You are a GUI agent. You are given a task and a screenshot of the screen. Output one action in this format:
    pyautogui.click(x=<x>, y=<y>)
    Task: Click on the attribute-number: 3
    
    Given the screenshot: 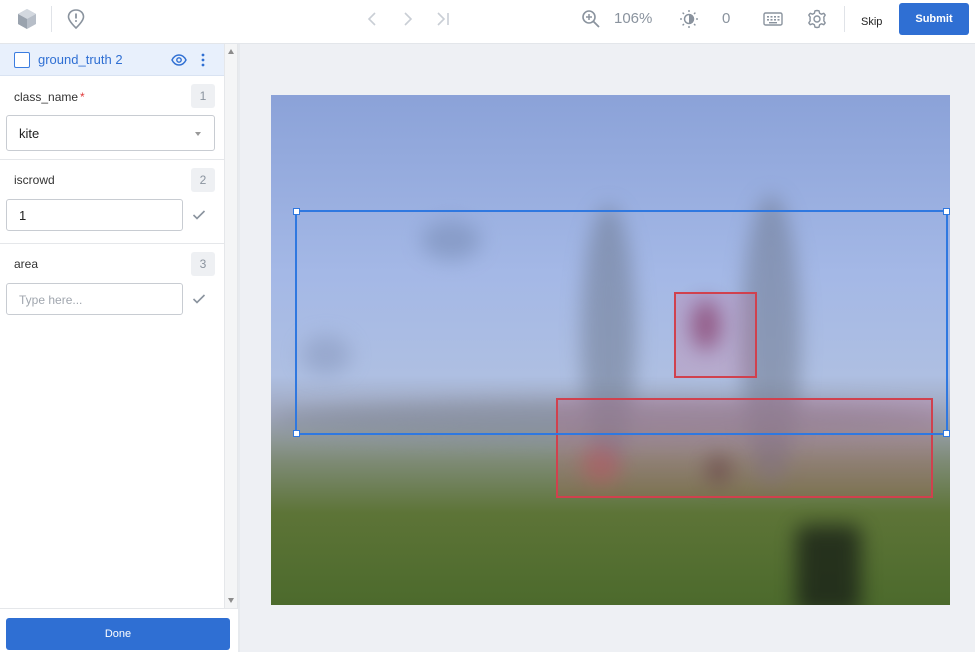 What is the action you would take?
    pyautogui.click(x=203, y=264)
    